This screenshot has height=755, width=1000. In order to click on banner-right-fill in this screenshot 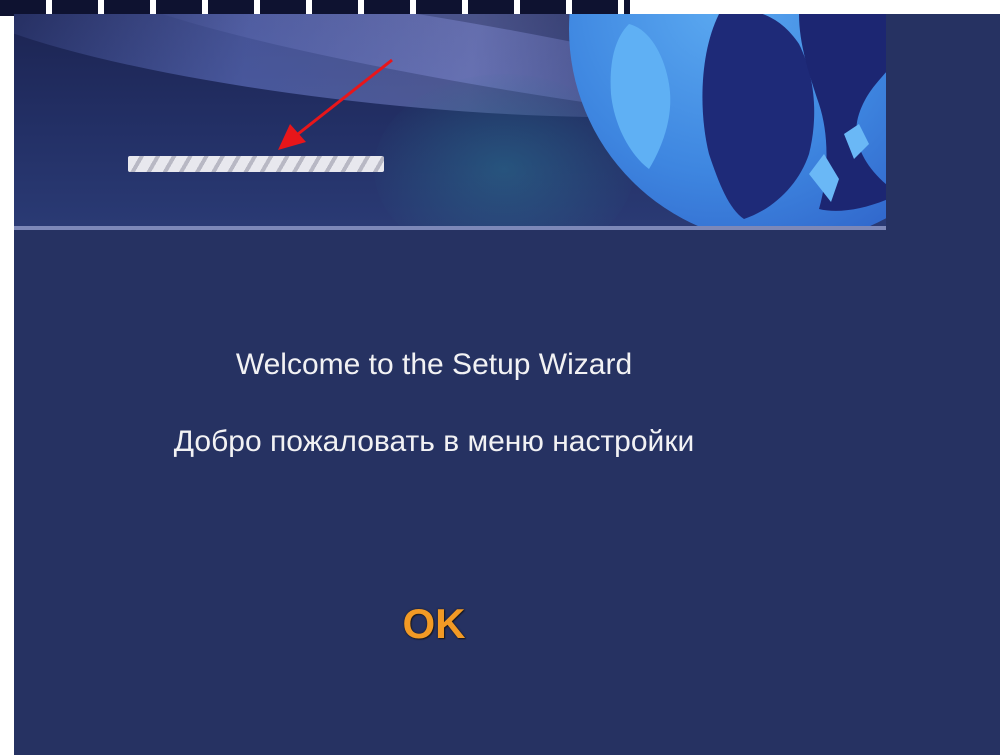, I will do `click(943, 122)`.